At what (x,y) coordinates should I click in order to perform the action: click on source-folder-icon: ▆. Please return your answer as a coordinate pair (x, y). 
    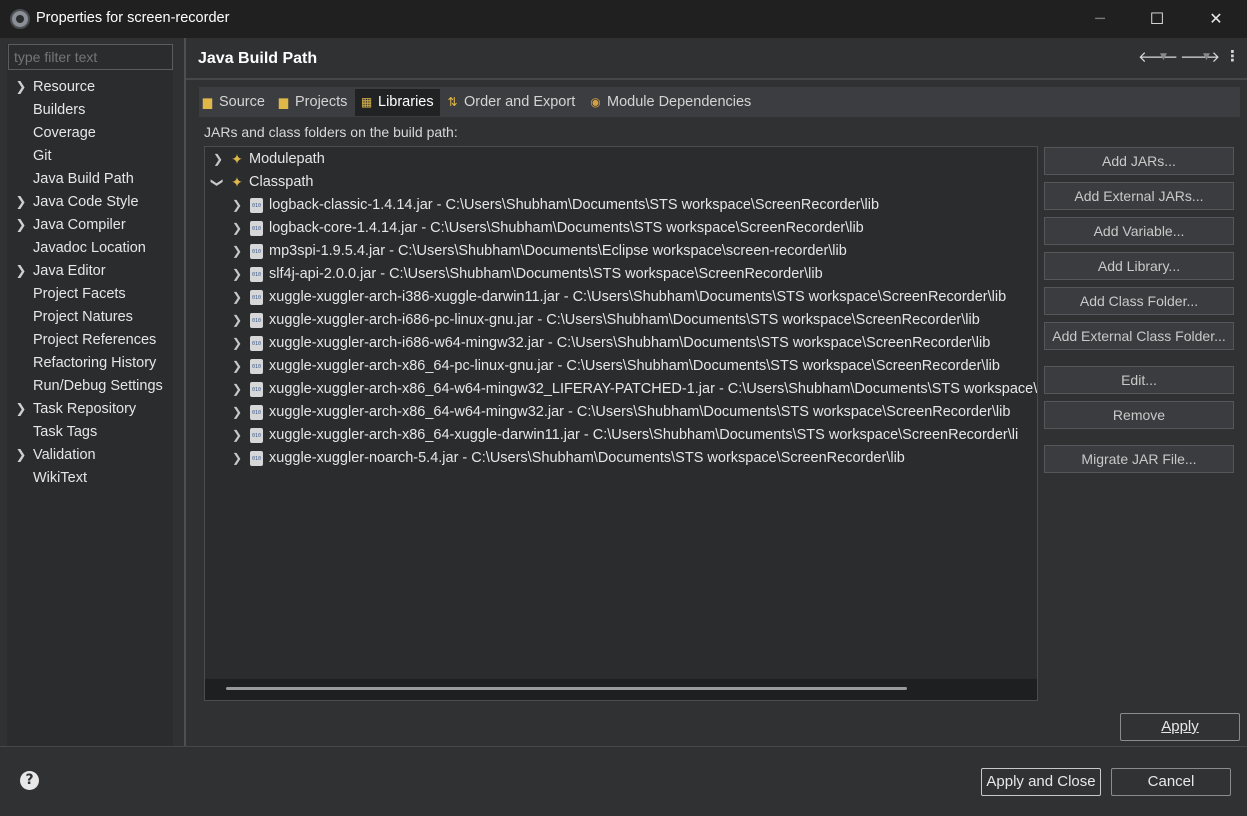
    Looking at the image, I should click on (207, 102).